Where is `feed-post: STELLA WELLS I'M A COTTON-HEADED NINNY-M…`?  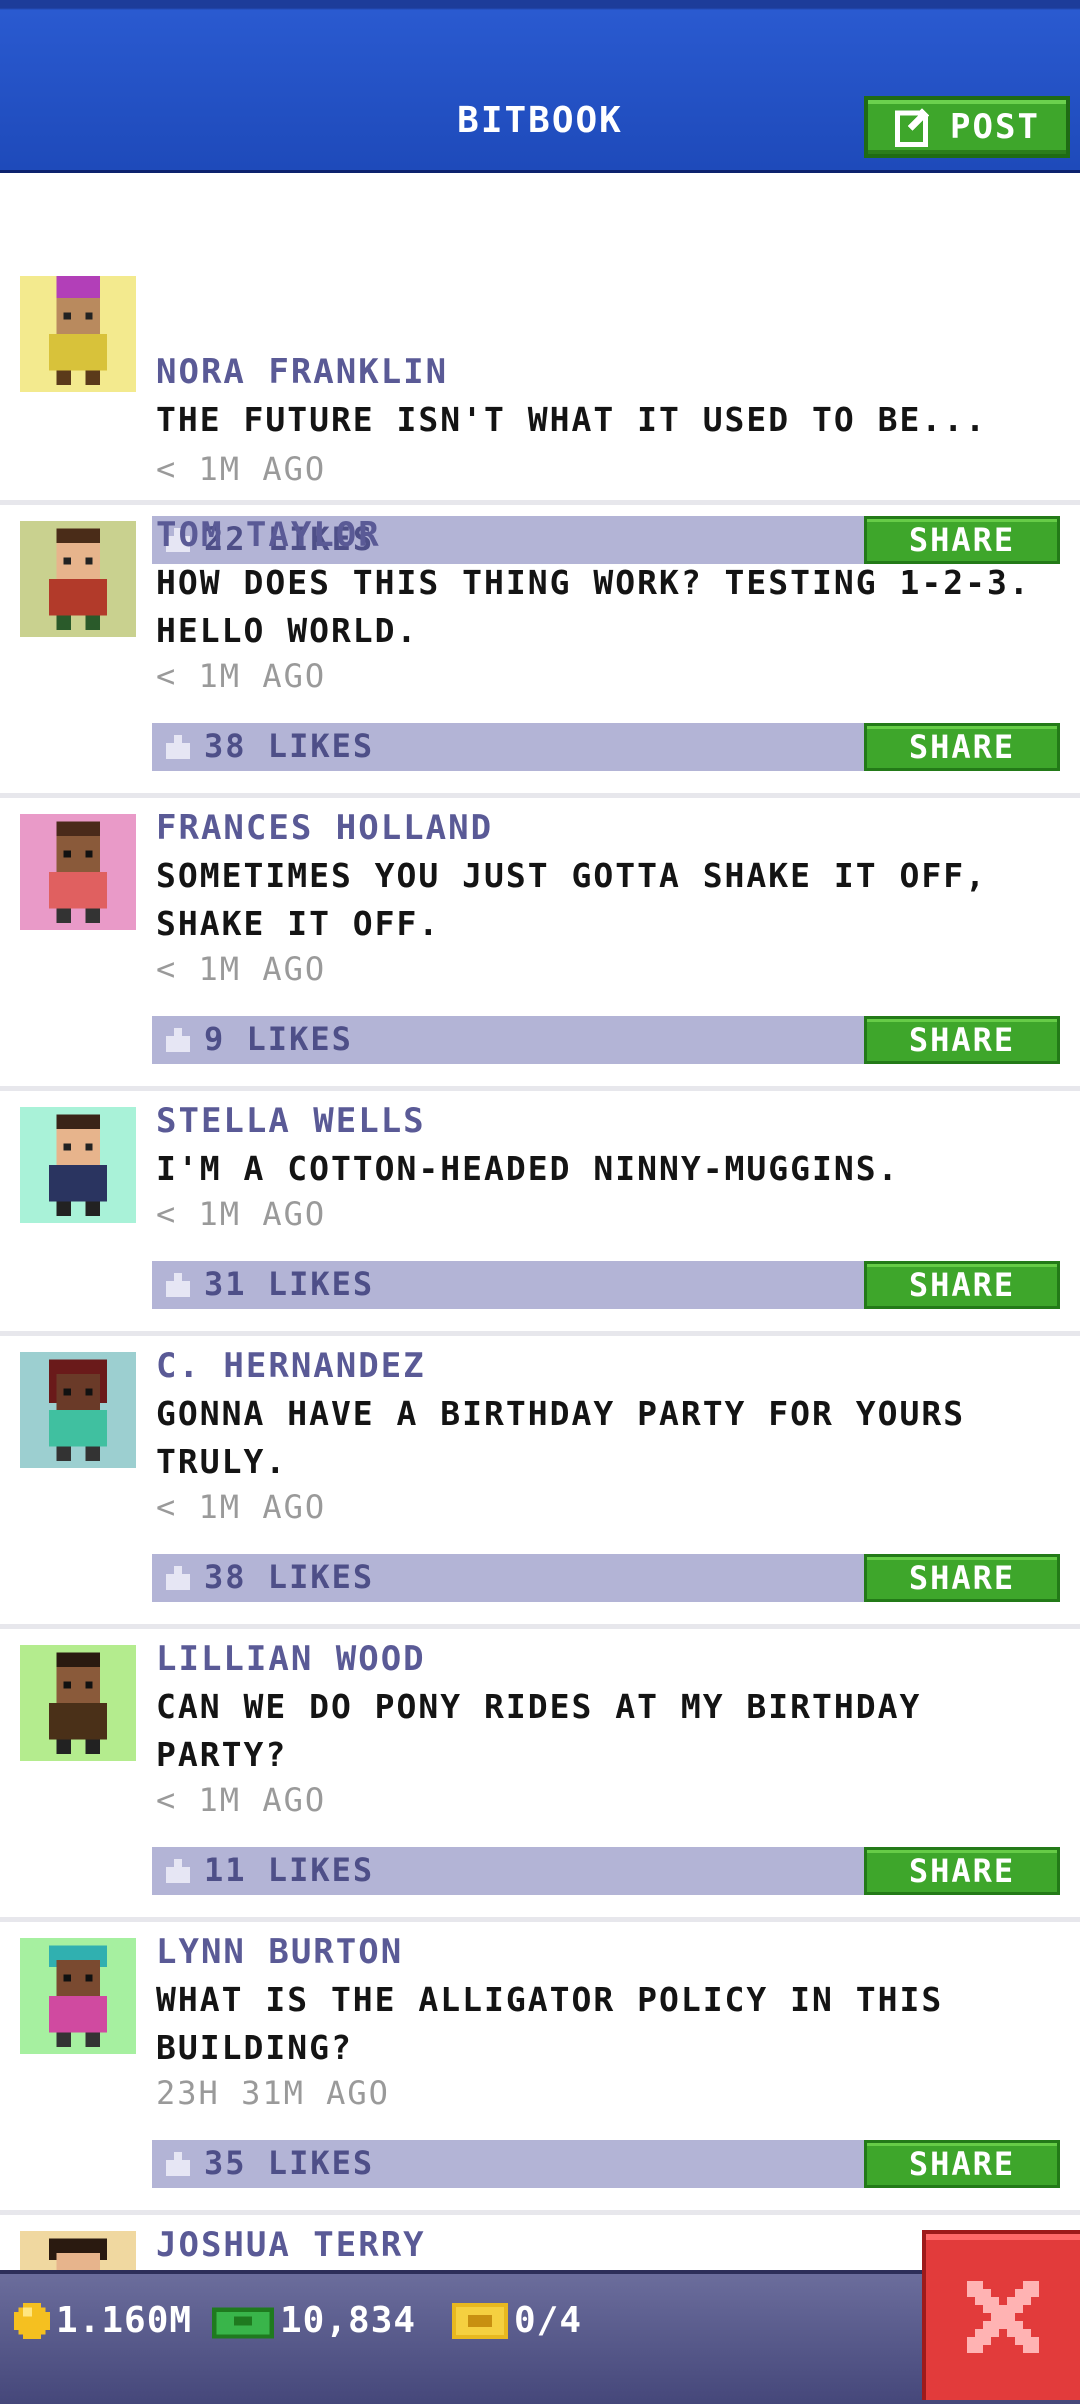
feed-post: STELLA WELLS I'M A COTTON-HEADED NINNY-M… is located at coordinates (540, 1213).